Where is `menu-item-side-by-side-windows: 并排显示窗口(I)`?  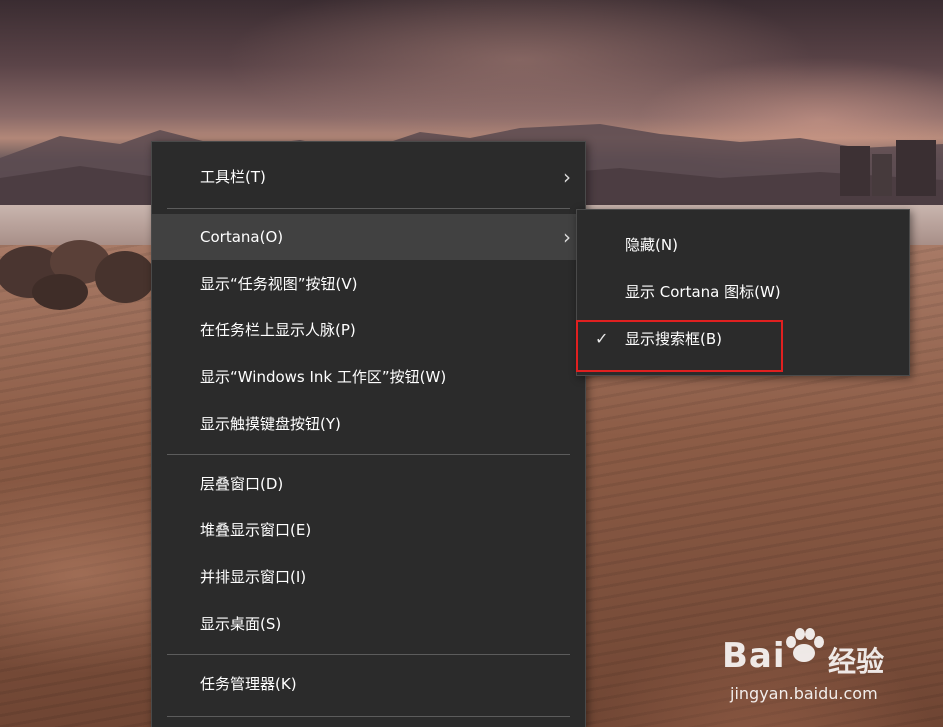
menu-item-side-by-side-windows: 并排显示窗口(I) is located at coordinates (368, 577).